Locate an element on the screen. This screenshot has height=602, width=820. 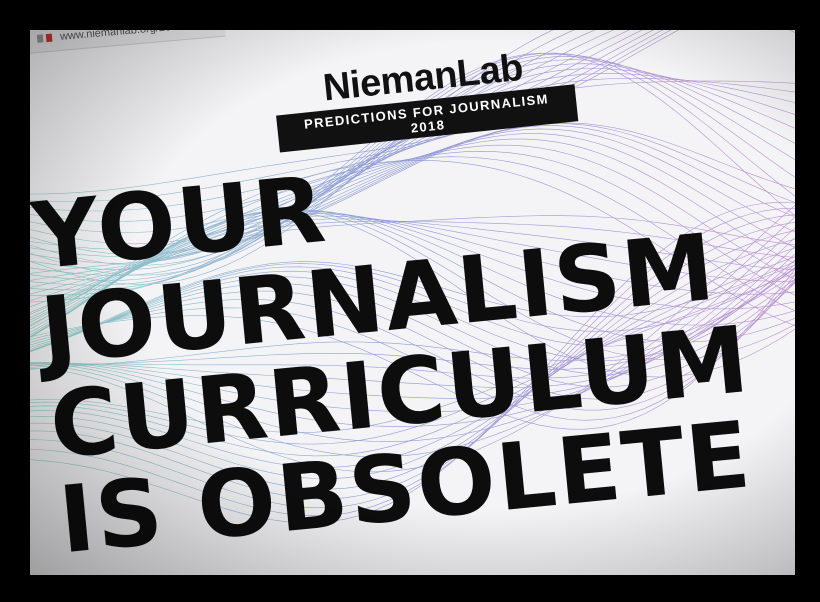
address-bar-icons is located at coordinates (44, 38).